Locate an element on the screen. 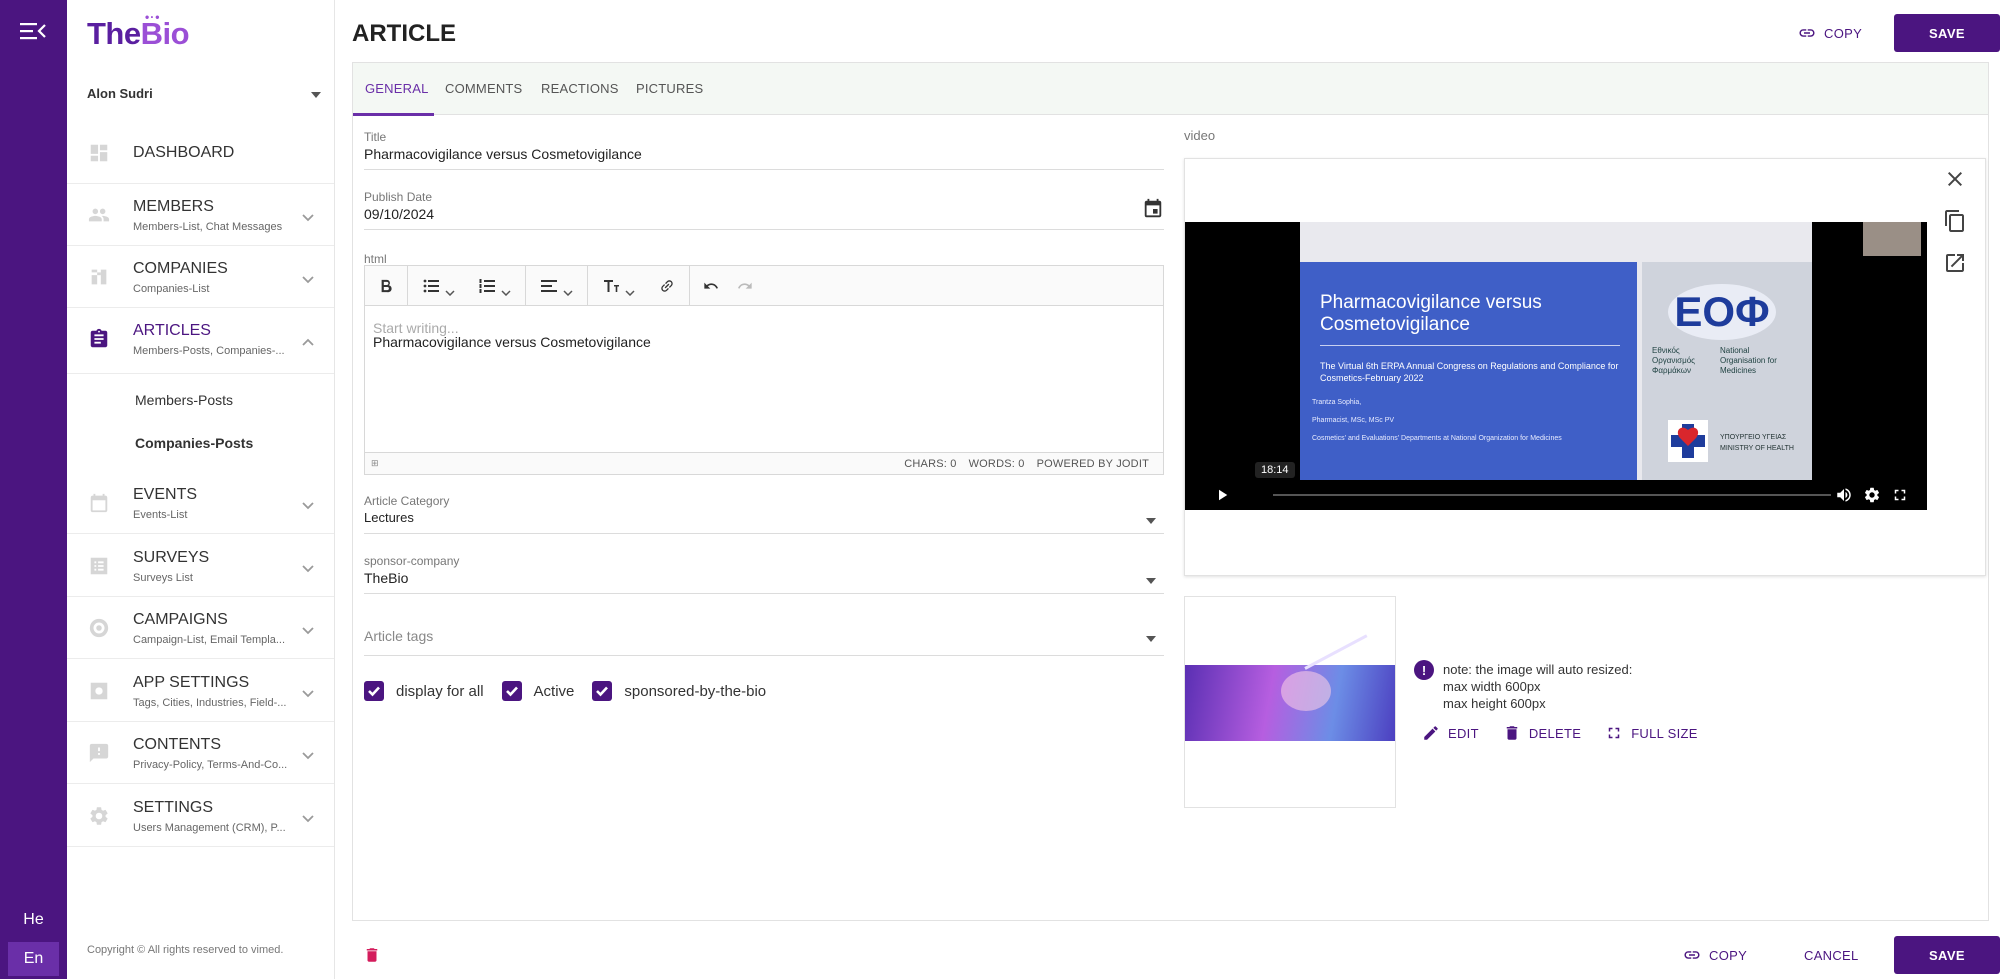 The width and height of the screenshot is (2000, 979). tab-reactions: REACTIONS is located at coordinates (580, 88).